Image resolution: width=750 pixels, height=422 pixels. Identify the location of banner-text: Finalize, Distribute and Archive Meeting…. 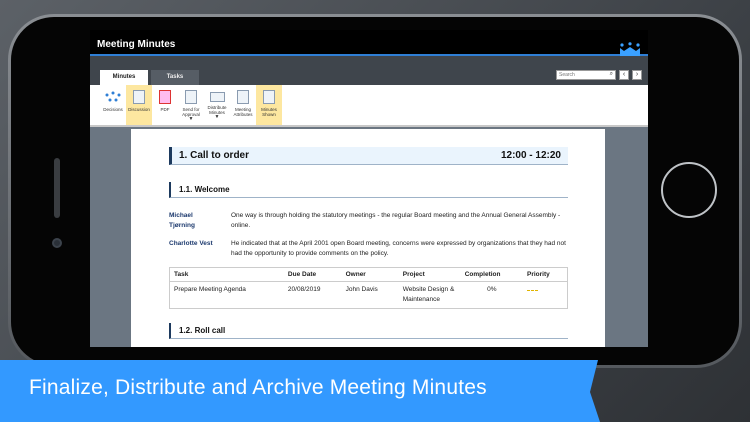
(258, 387).